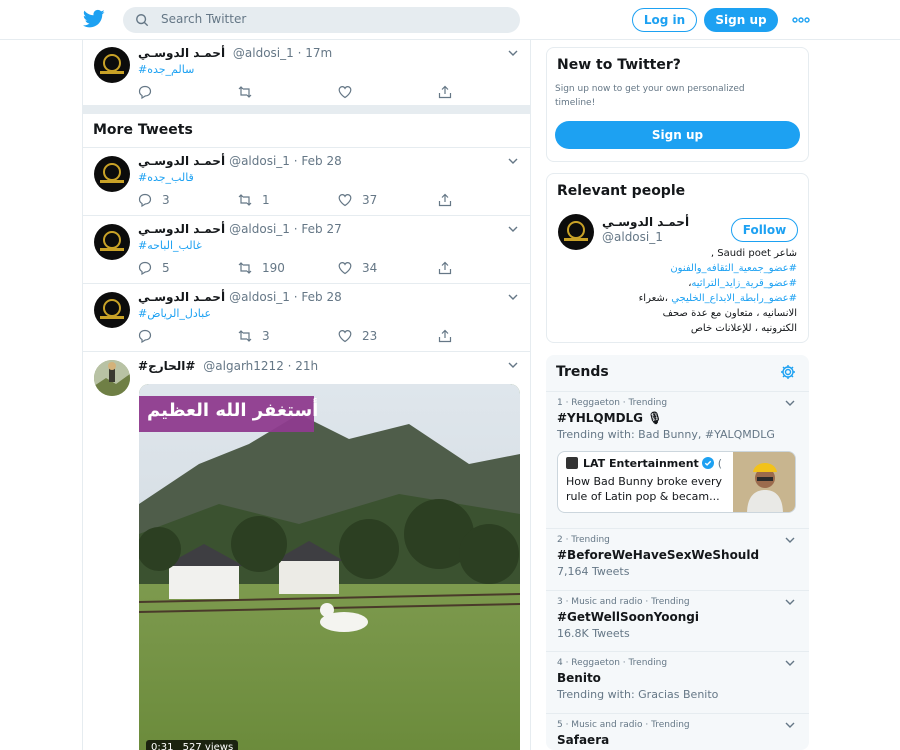 The image size is (900, 750). Describe the element at coordinates (94, 19) in the screenshot. I see `twitter-logo-icon` at that location.